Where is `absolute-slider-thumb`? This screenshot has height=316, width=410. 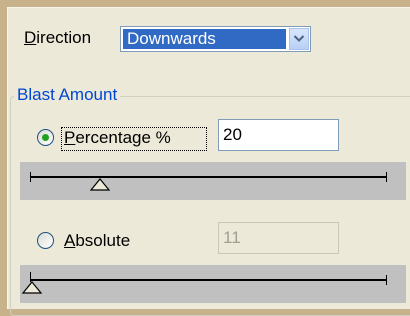 absolute-slider-thumb is located at coordinates (32, 288).